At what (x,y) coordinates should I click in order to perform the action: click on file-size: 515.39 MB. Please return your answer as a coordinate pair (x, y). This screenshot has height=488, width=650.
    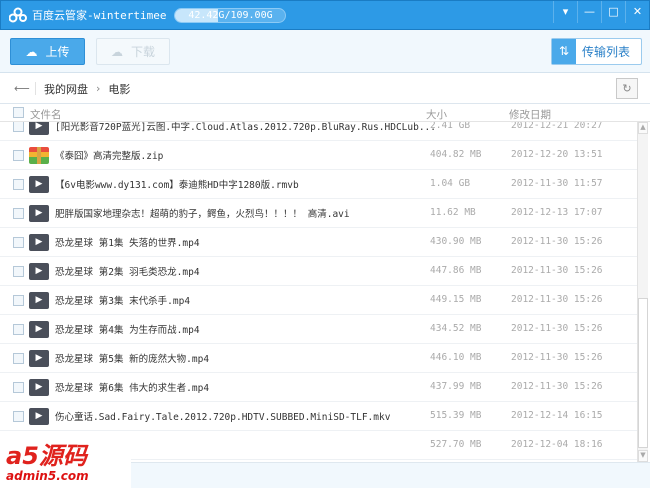
    Looking at the image, I should click on (456, 415).